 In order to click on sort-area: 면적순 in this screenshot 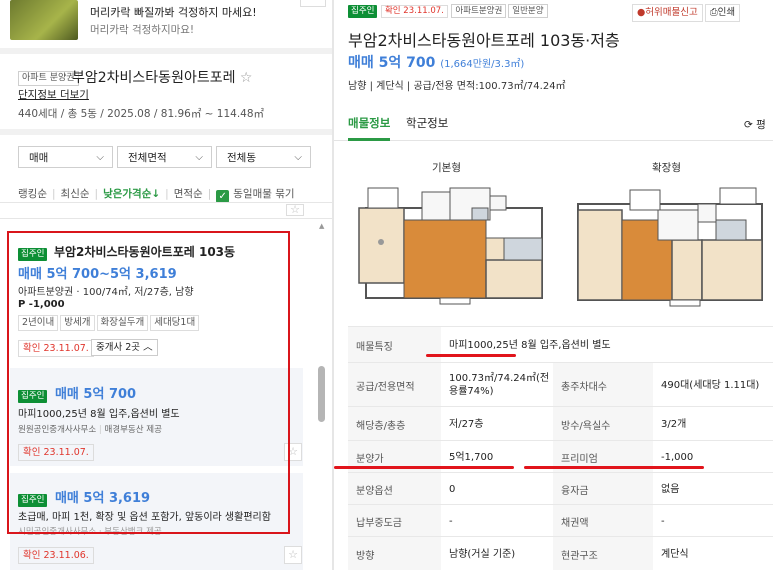, I will do `click(188, 194)`.